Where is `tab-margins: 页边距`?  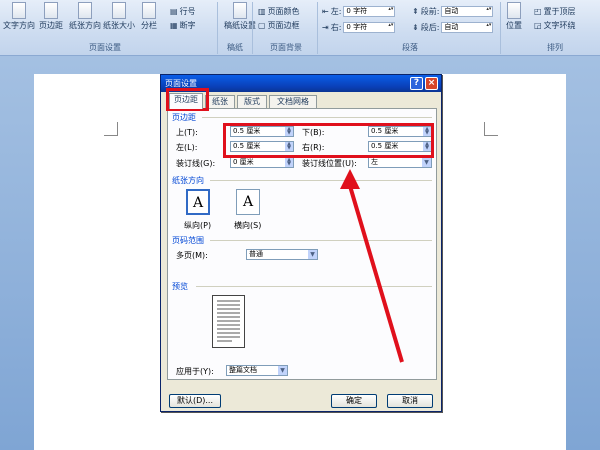 tab-margins: 页边距 is located at coordinates (186, 101).